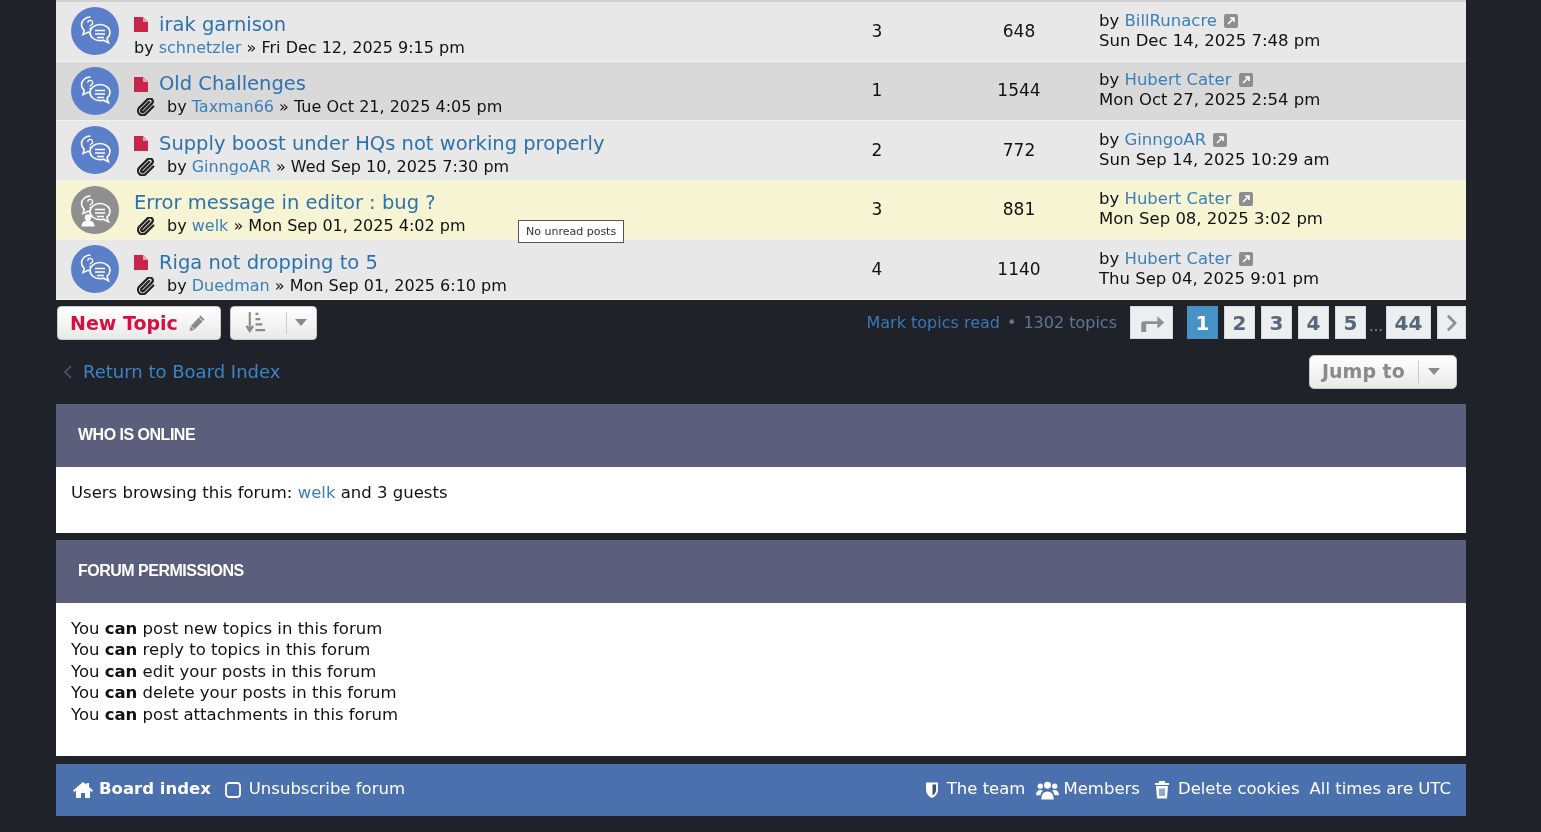 This screenshot has height=832, width=1541. Describe the element at coordinates (382, 143) in the screenshot. I see `topic-title-link: Supply boost under HQs not working properly` at that location.